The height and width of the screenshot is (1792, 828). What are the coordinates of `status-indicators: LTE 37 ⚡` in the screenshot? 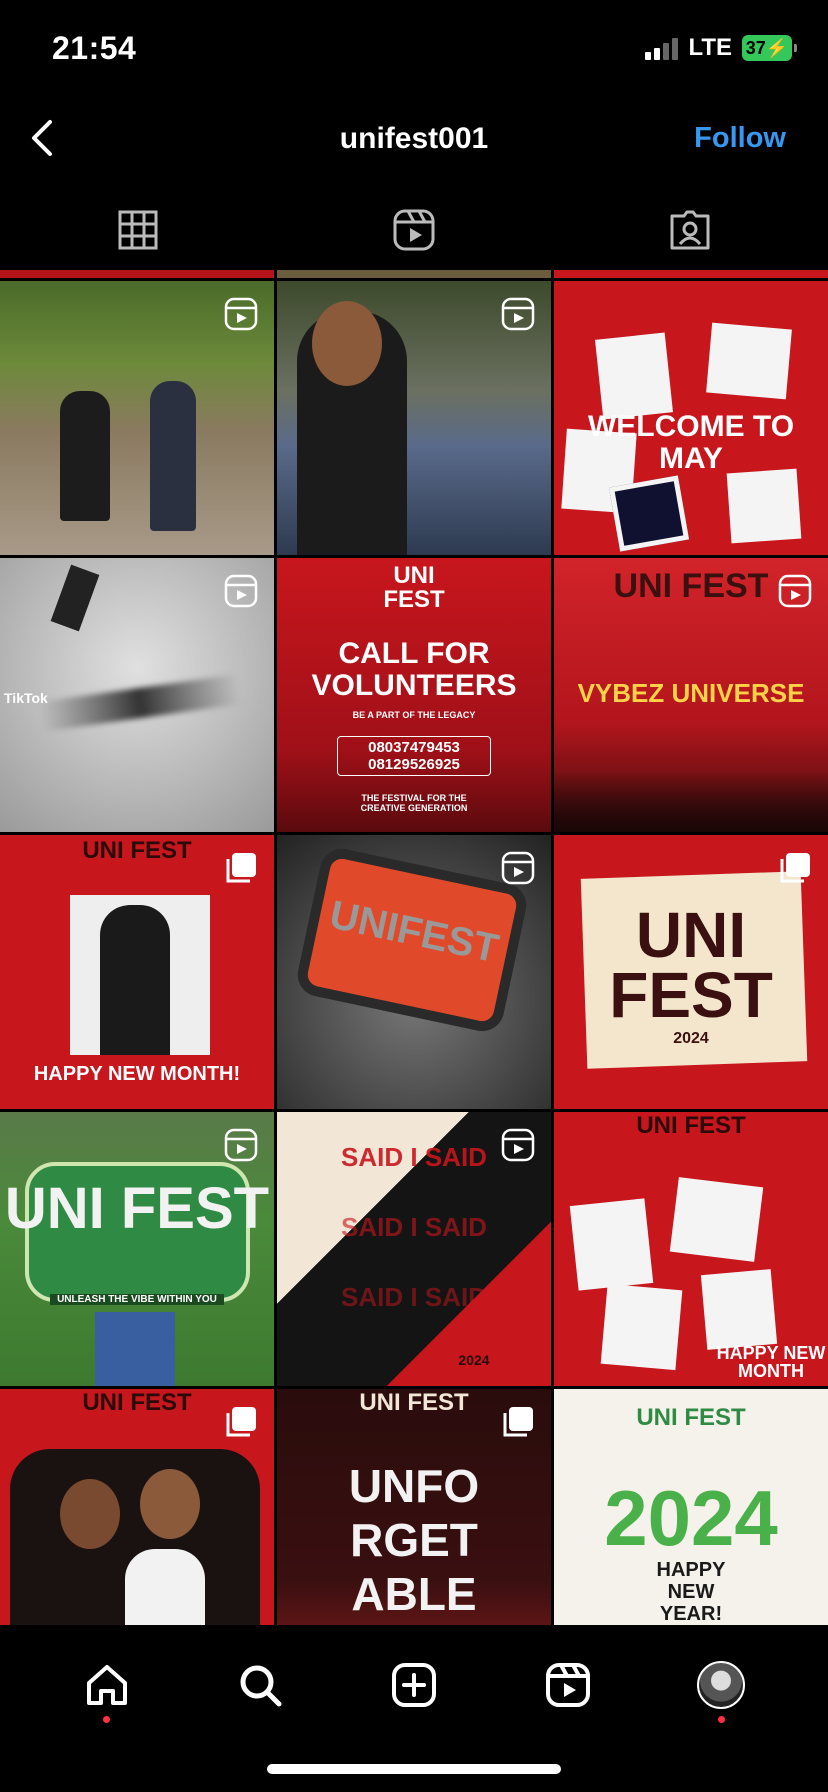 It's located at (721, 48).